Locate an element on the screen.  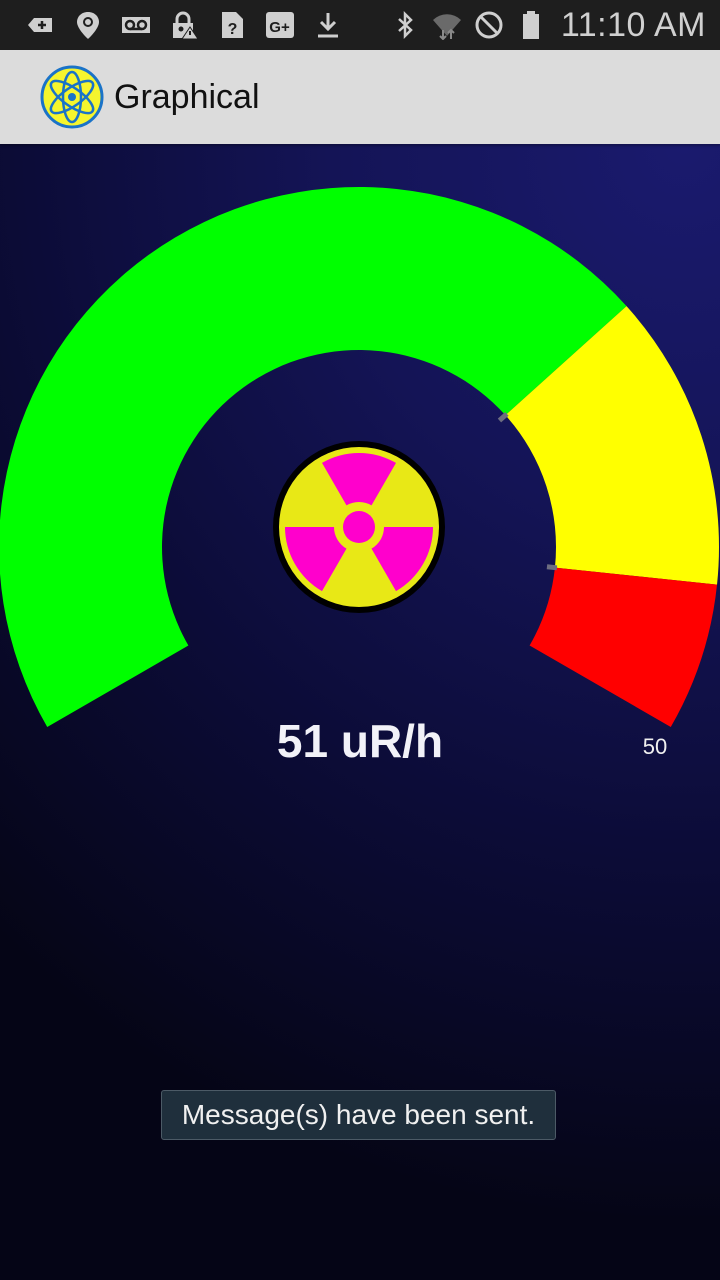
dose-rate-reading: 51 uR/h is located at coordinates (360, 741).